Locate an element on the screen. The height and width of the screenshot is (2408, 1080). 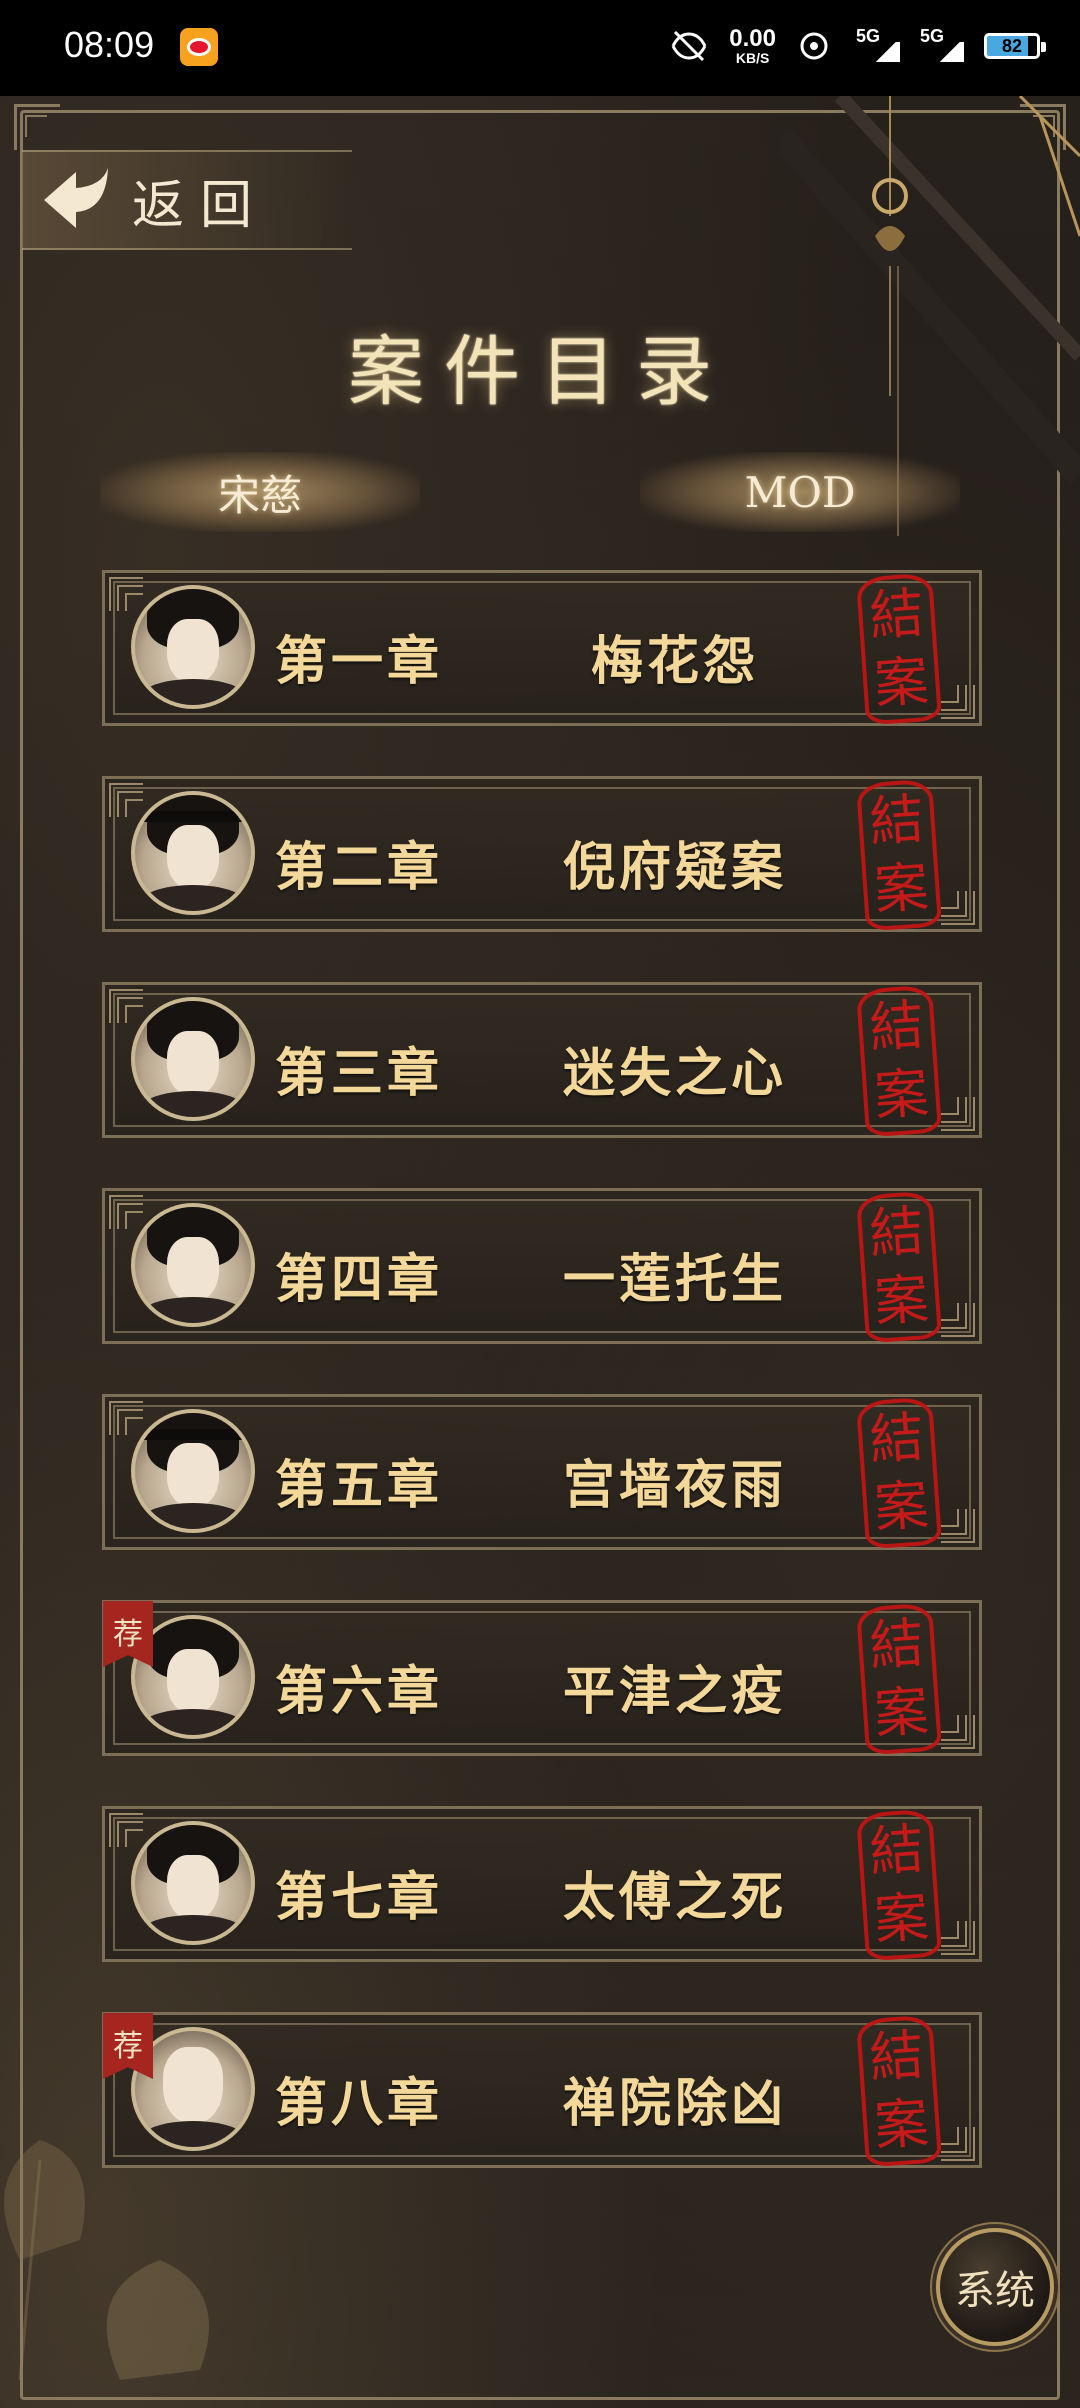
tab-label: 宋慈 is located at coordinates (259, 495).